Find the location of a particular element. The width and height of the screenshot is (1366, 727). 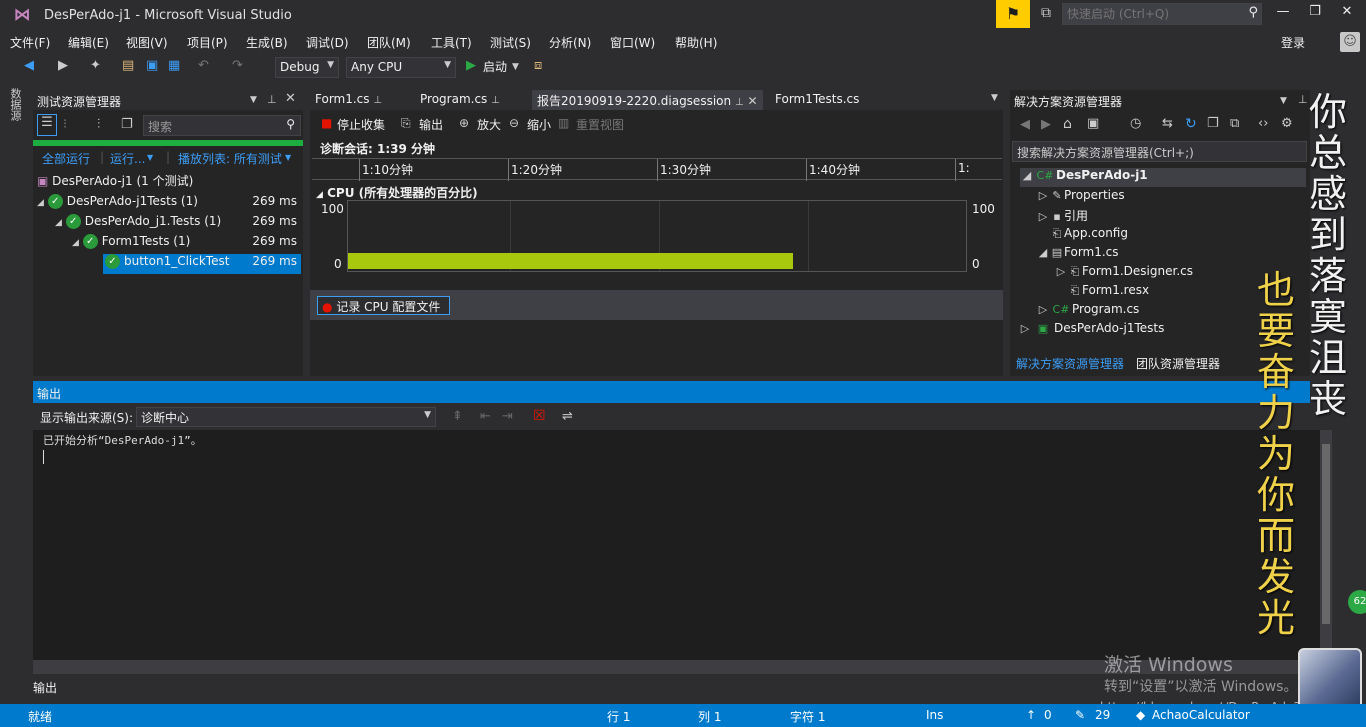

test-node-row: ◢ ✓ Form1Tests (1) 269 ms is located at coordinates (186, 244).